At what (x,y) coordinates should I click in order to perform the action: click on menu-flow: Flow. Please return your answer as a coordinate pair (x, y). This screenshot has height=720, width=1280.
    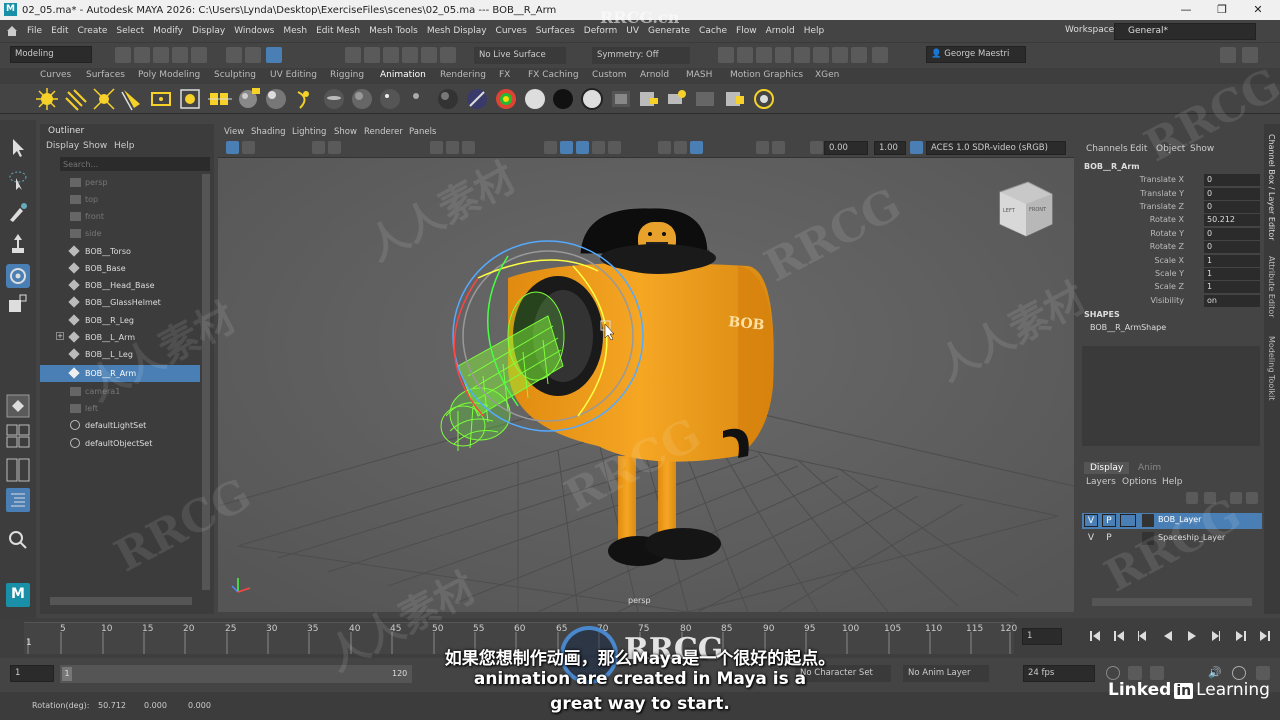
    Looking at the image, I should click on (746, 31).